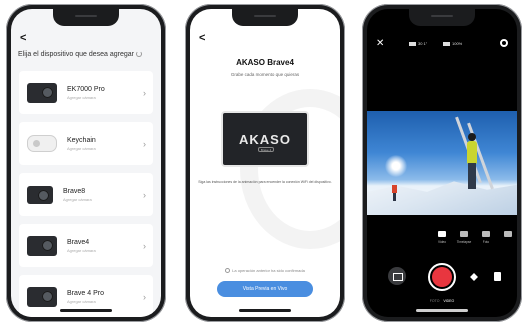 The image size is (522, 326). I want to click on confirm-checkbox: La operación anterior ha sido confirmada, so click(265, 270).